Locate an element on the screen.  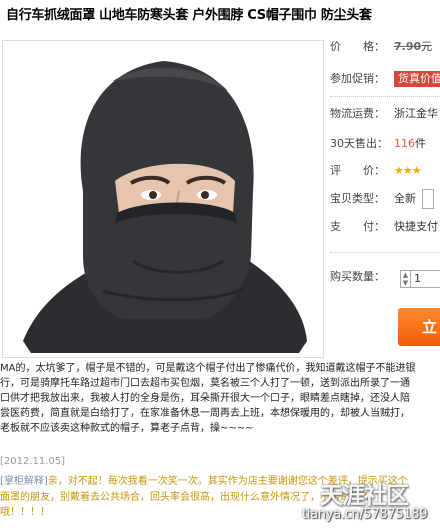
quantity-stepper: ▲ ▼ is located at coordinates (405, 279).